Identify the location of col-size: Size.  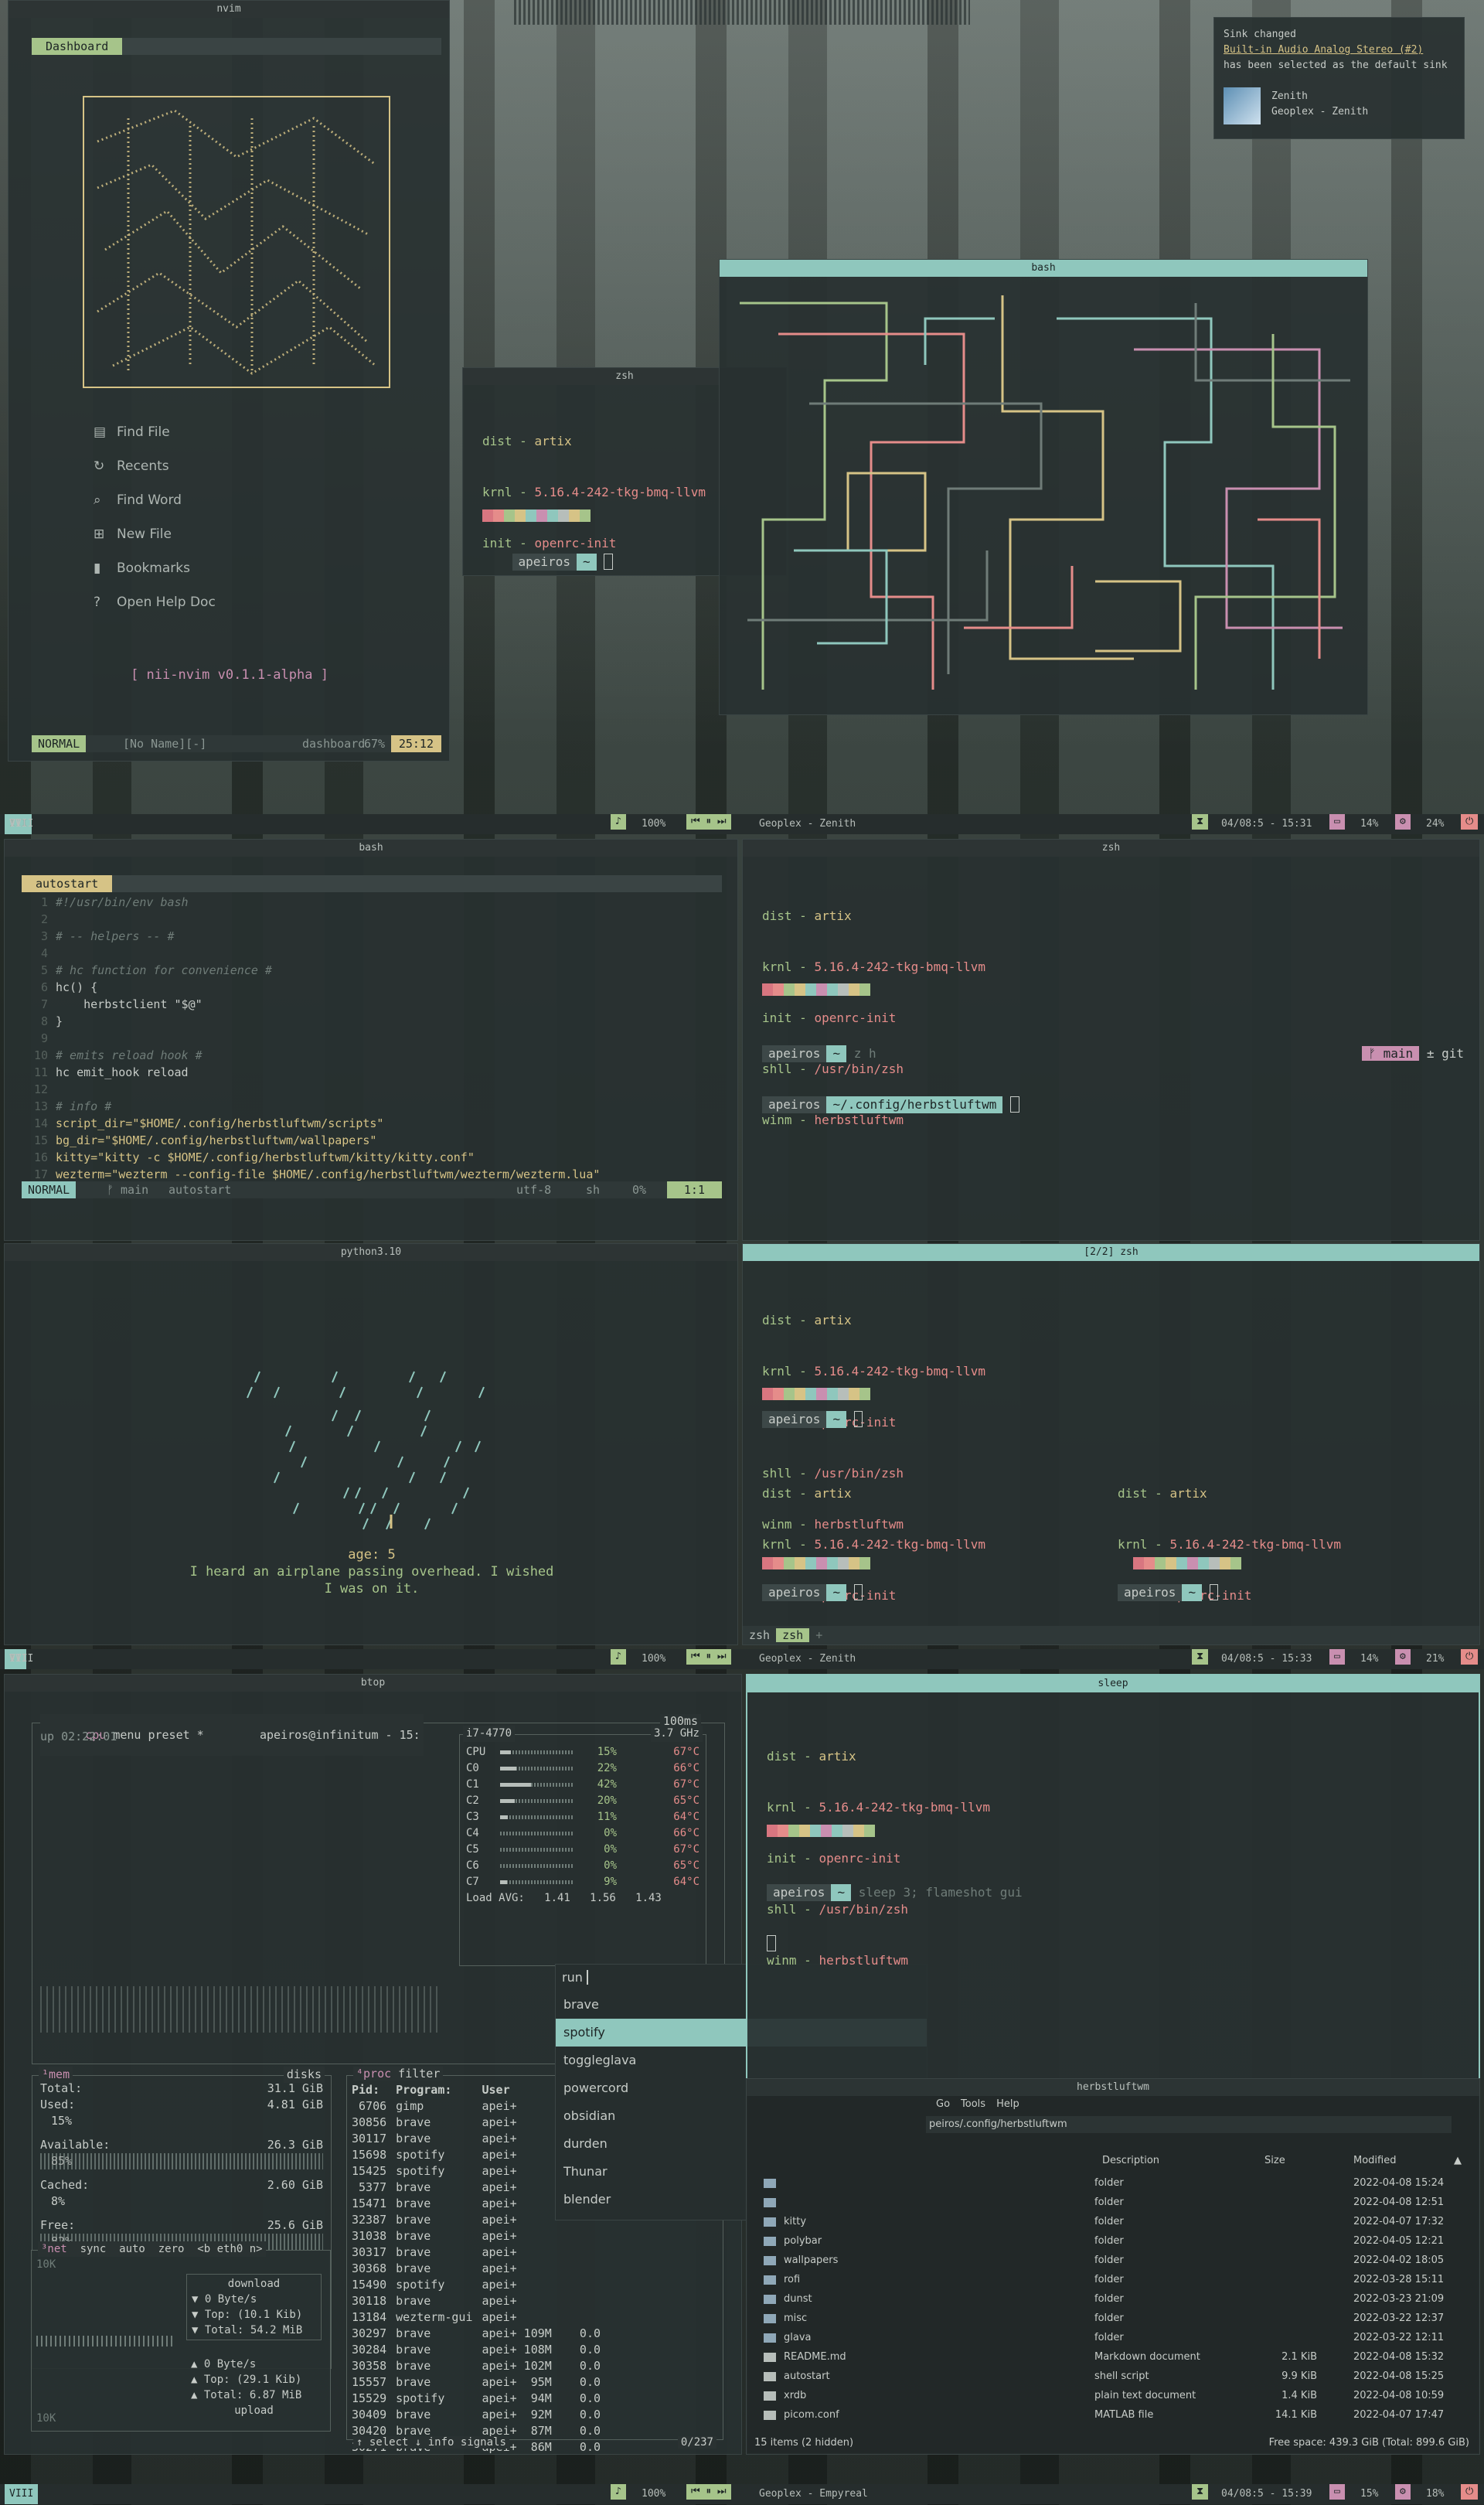
(1274, 2160).